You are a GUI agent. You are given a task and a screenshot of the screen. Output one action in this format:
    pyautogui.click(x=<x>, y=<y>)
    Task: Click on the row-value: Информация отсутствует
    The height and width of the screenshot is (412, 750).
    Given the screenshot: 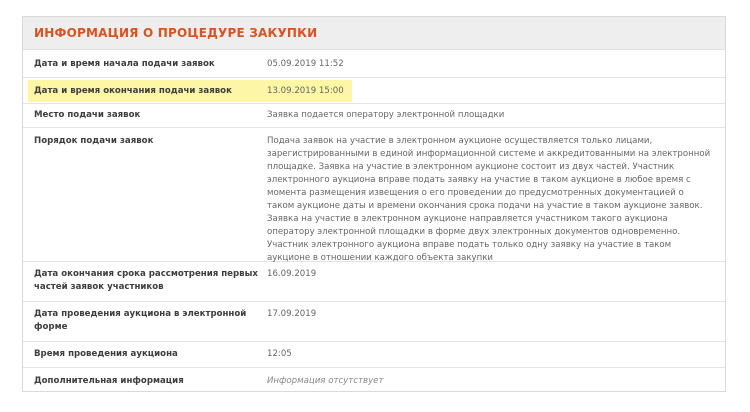 What is the action you would take?
    pyautogui.click(x=325, y=380)
    